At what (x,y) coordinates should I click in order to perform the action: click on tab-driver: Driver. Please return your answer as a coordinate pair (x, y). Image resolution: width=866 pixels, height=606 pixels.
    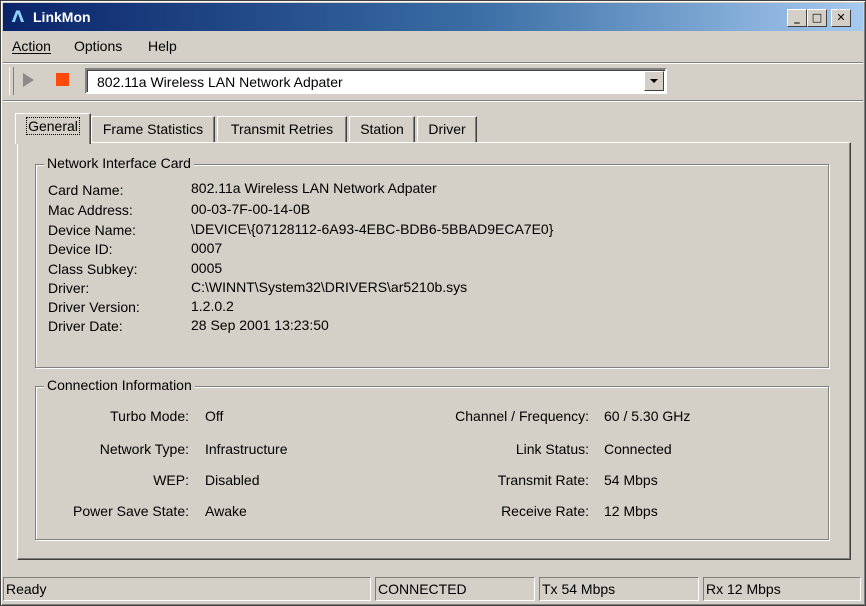
    Looking at the image, I should click on (447, 129).